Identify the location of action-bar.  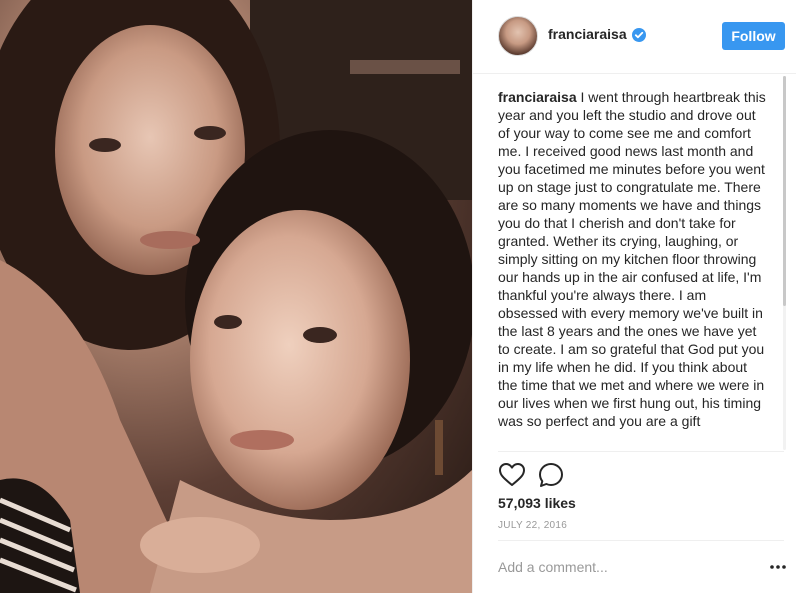
(548, 475).